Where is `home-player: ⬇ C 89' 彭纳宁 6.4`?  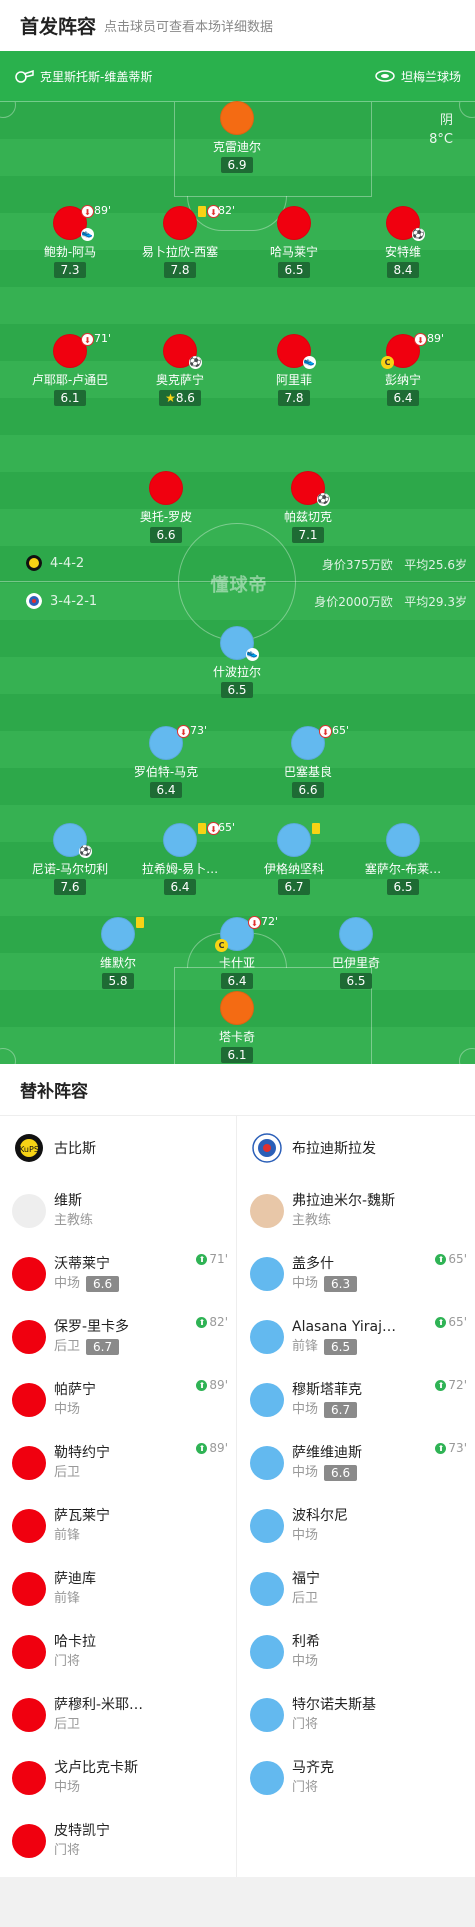 home-player: ⬇ C 89' 彭纳宁 6.4 is located at coordinates (403, 369).